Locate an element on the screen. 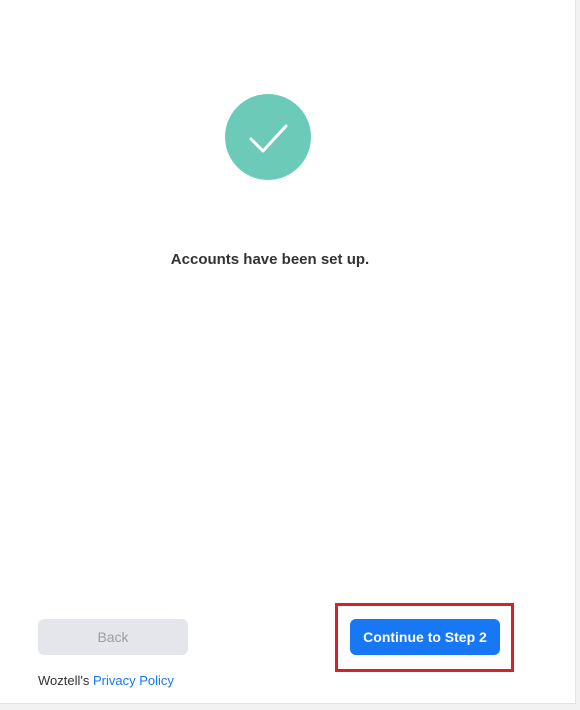 Image resolution: width=580 pixels, height=710 pixels. checkmark-icon is located at coordinates (268, 138).